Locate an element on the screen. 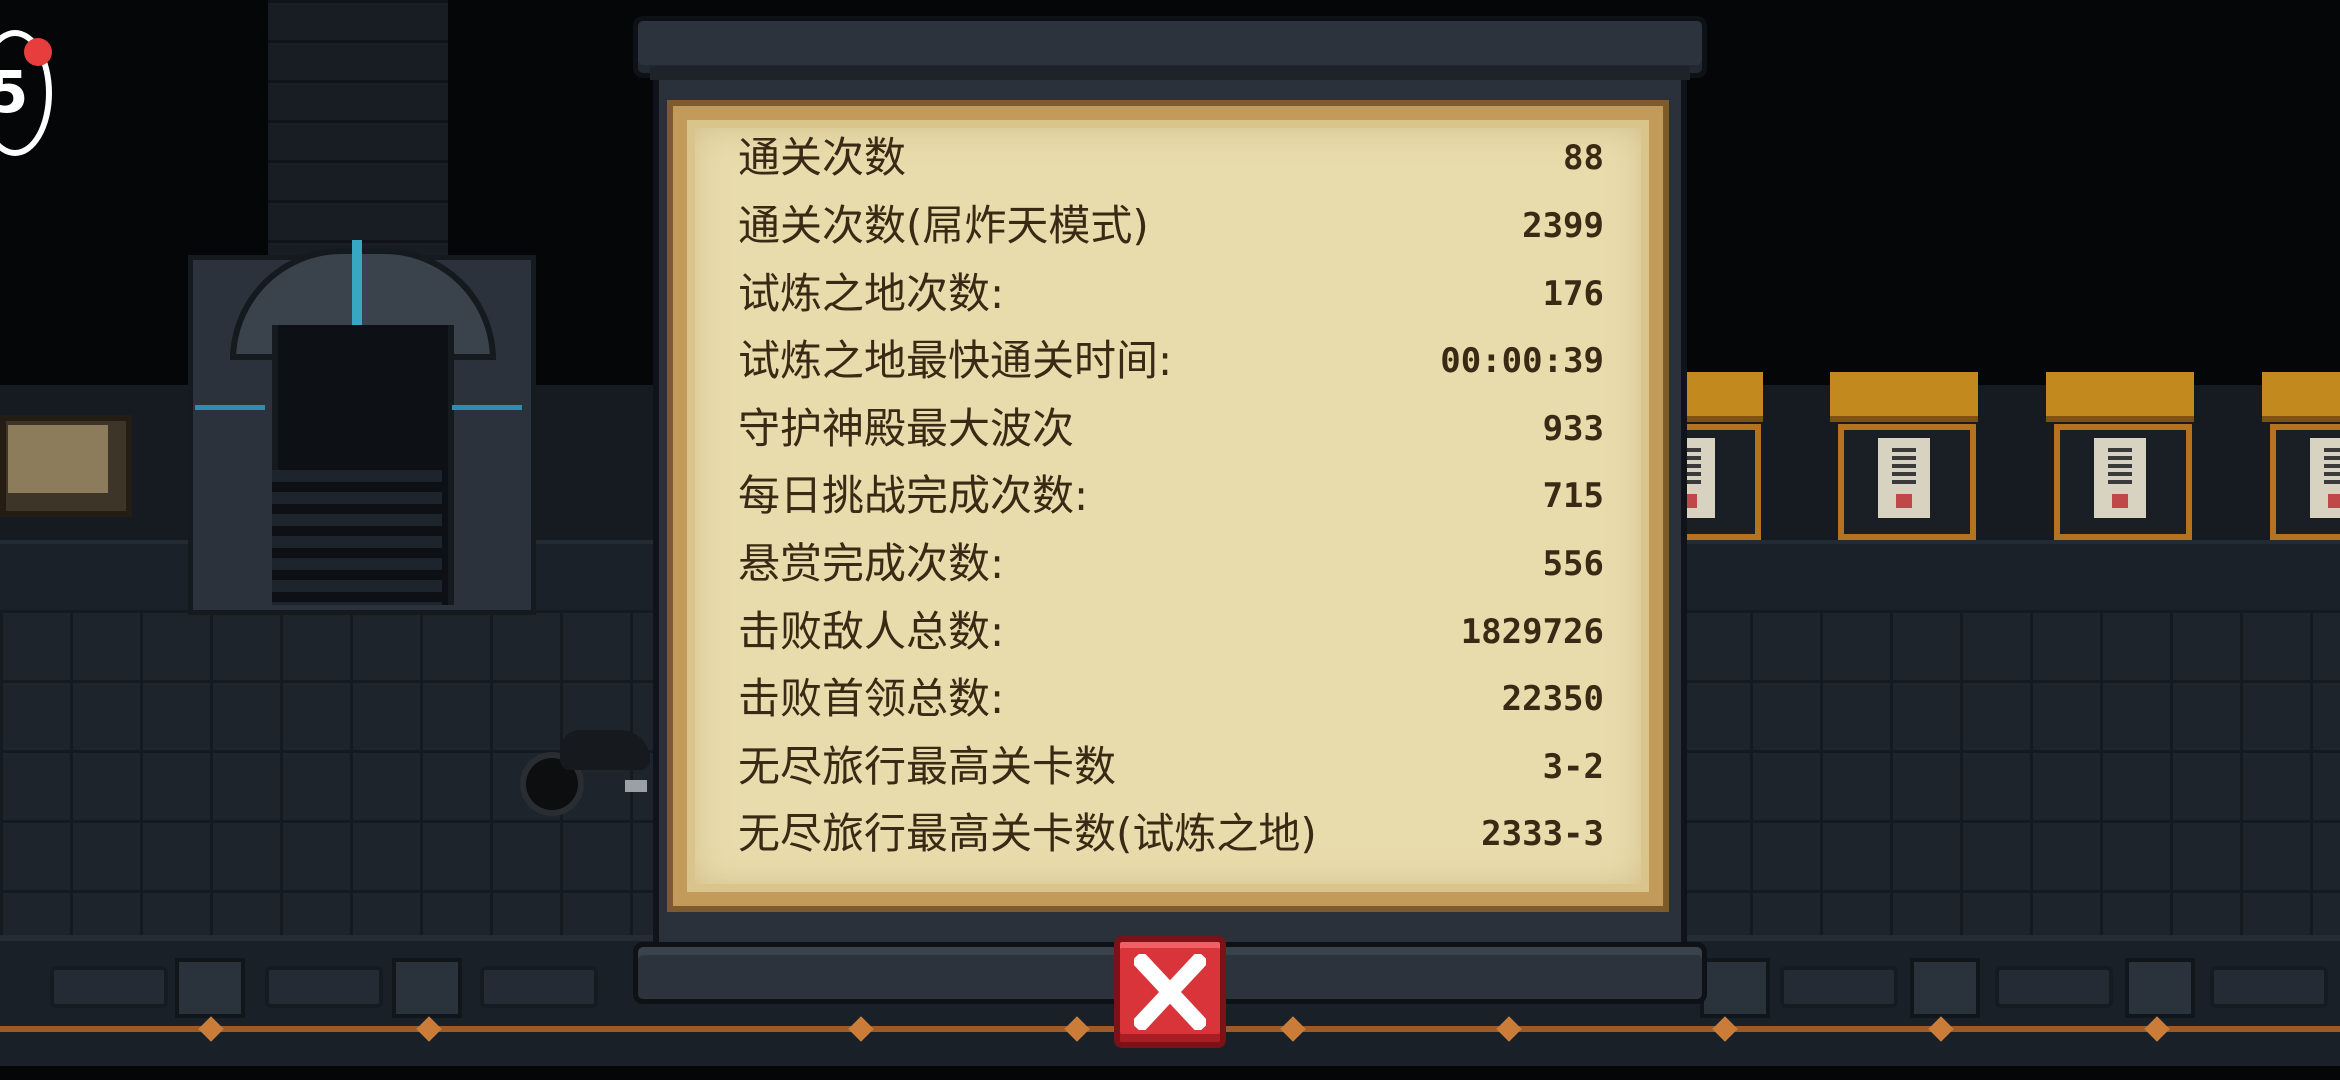  close-button is located at coordinates (1170, 992).